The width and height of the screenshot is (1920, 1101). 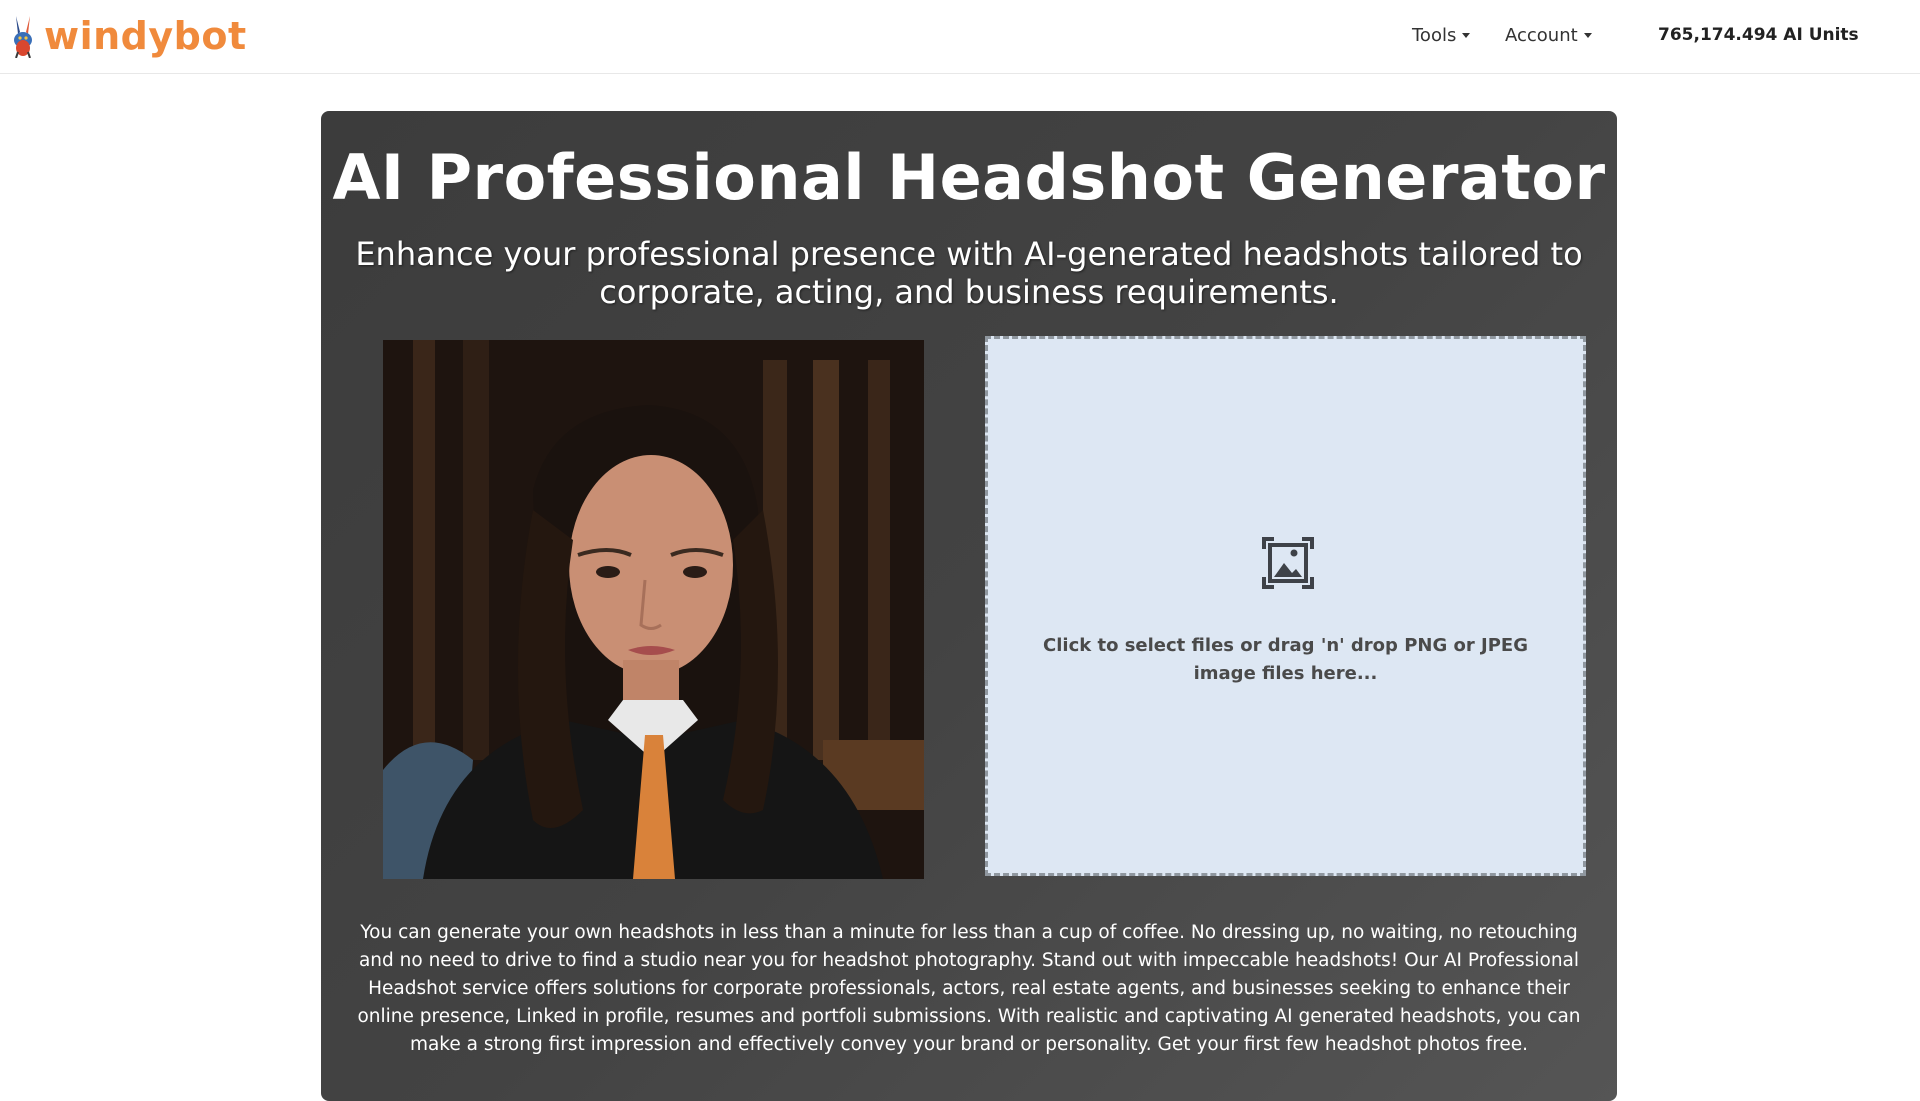 I want to click on nav-tools-dropdown: Tools, so click(x=1441, y=35).